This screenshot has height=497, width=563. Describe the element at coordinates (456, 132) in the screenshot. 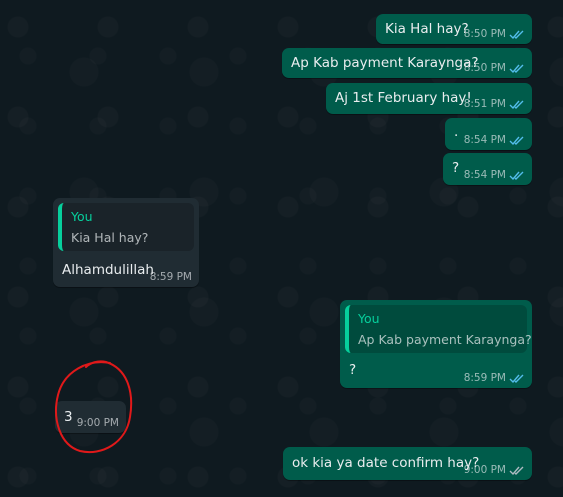

I see `message-text: .` at that location.